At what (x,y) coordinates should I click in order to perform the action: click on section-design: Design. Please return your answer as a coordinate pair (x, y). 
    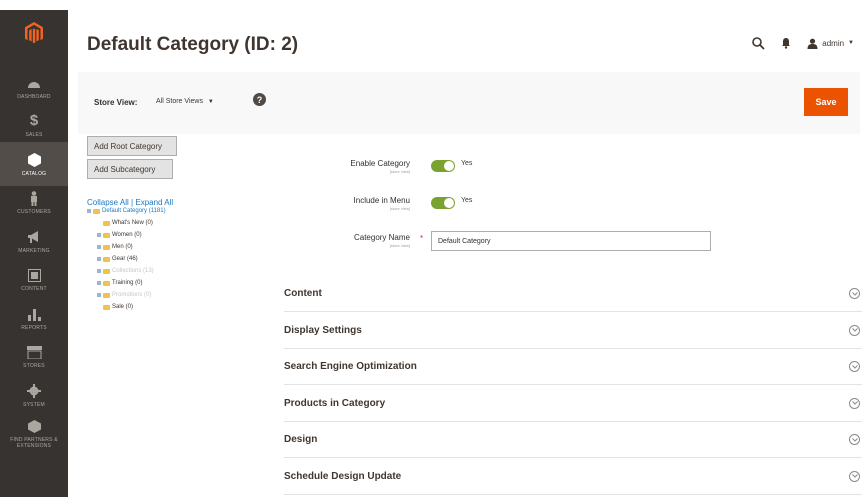
    Looking at the image, I should click on (573, 440).